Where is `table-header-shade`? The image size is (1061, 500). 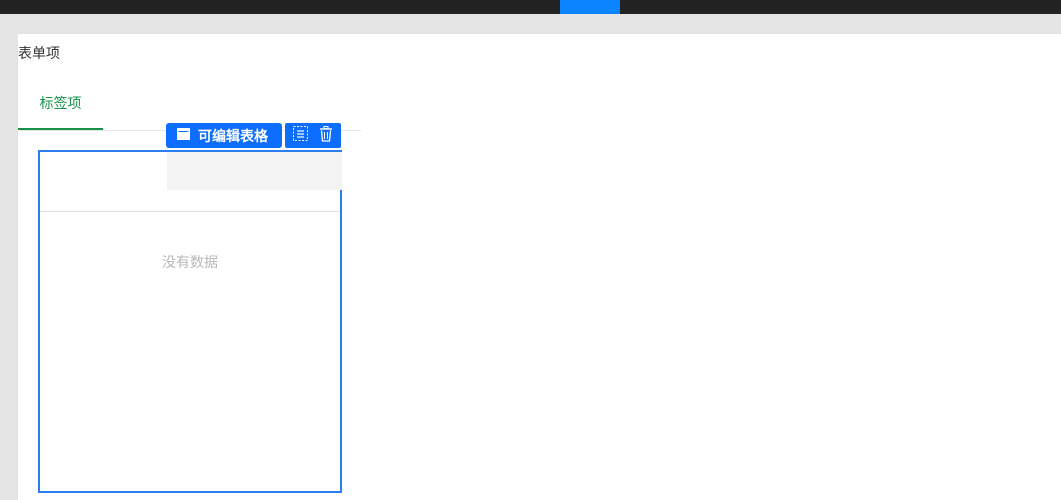
table-header-shade is located at coordinates (254, 171).